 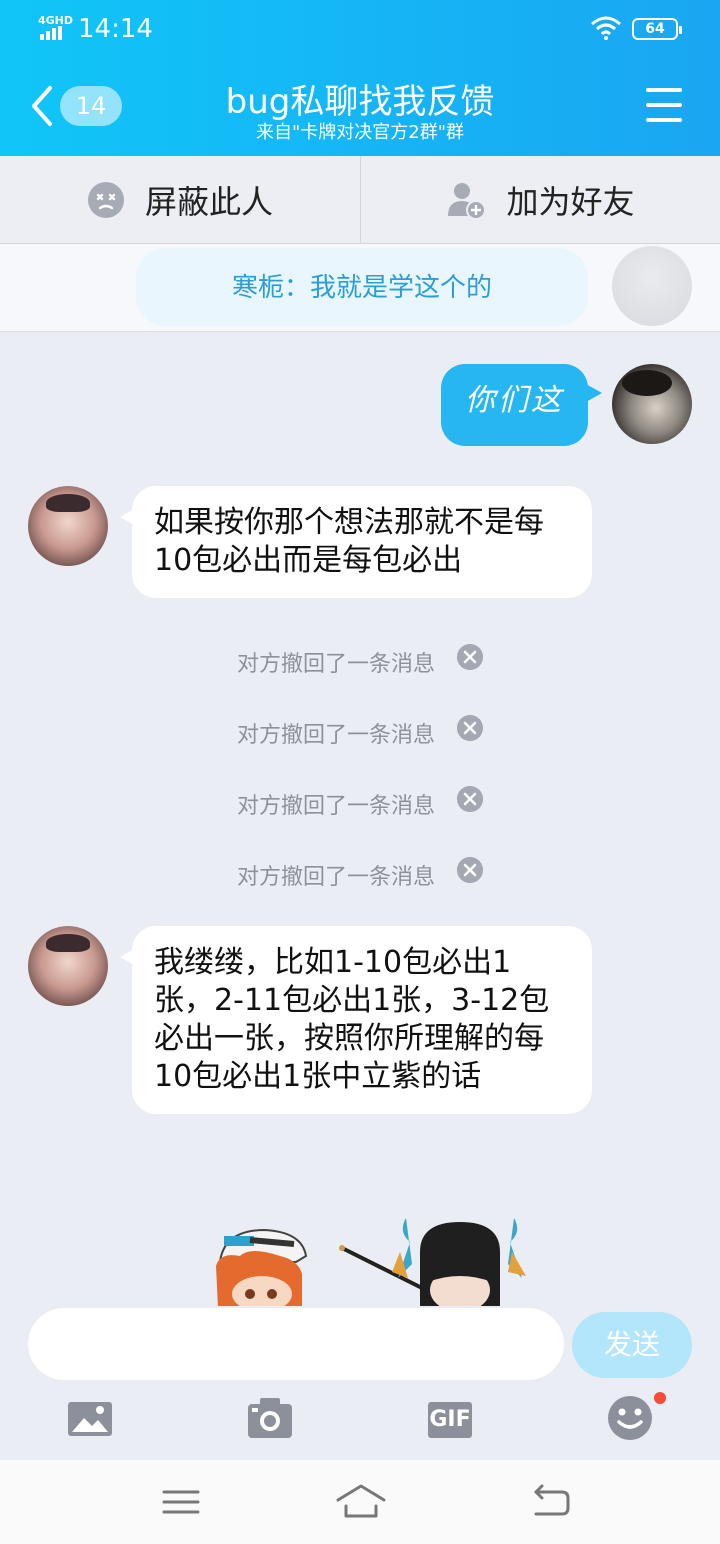 I want to click on battery-indicator: 64, so click(x=657, y=29).